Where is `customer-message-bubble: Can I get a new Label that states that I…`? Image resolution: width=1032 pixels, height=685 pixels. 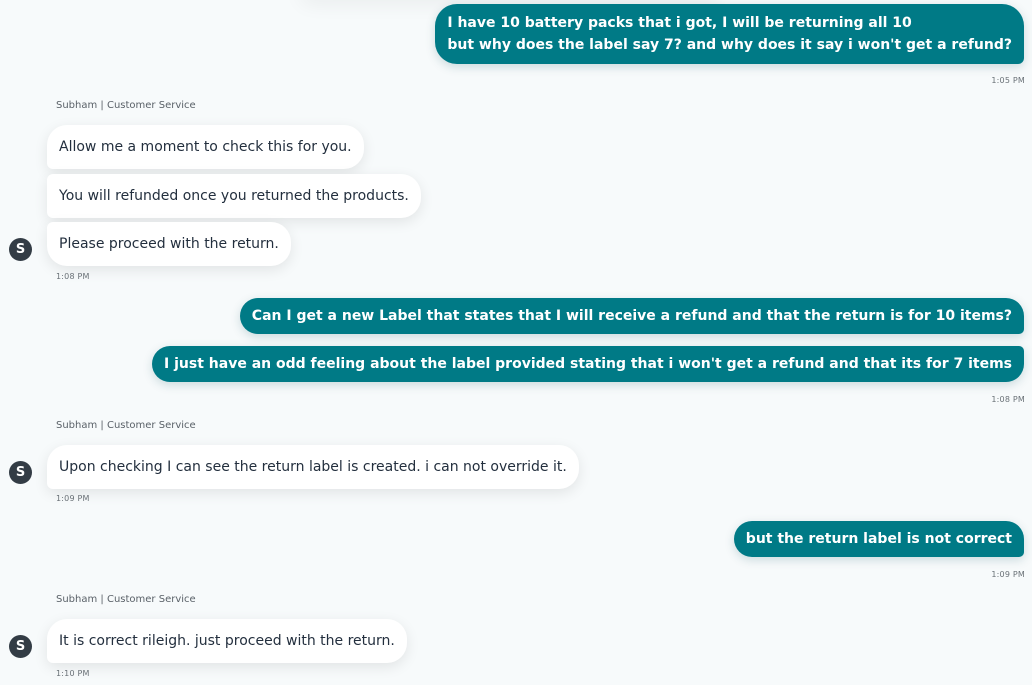 customer-message-bubble: Can I get a new Label that states that I… is located at coordinates (631, 316).